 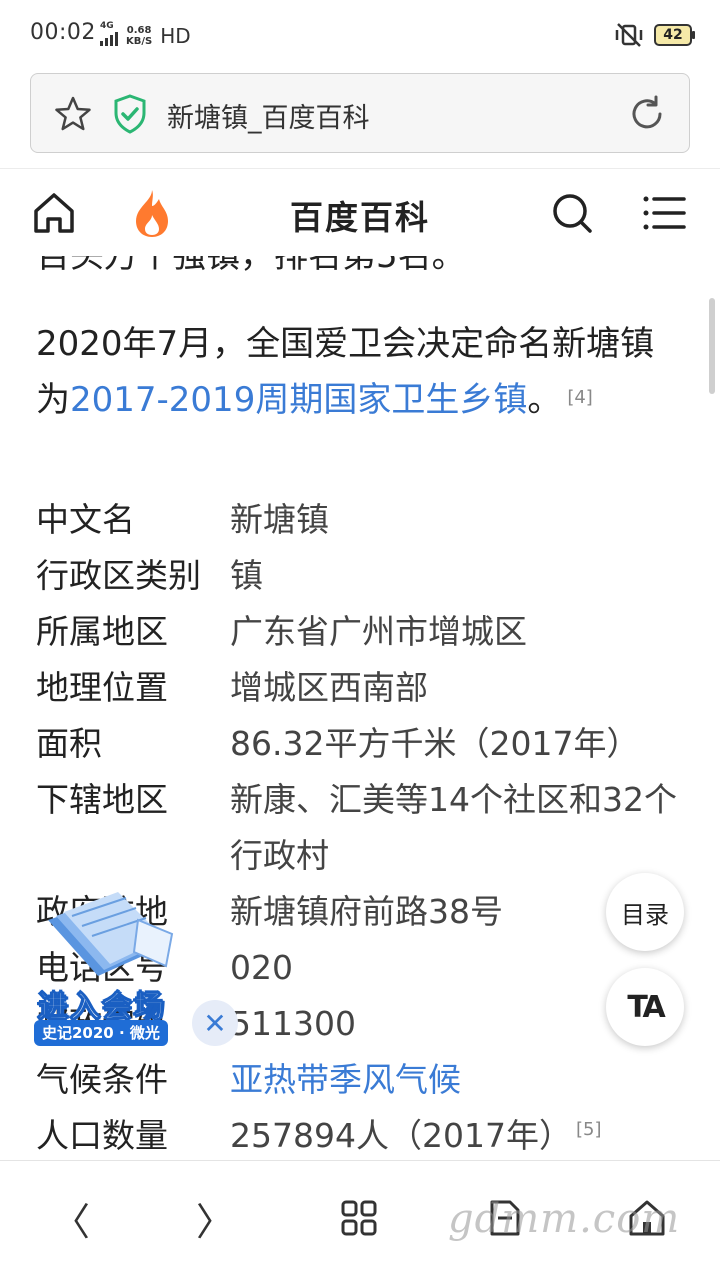 What do you see at coordinates (647, 114) in the screenshot?
I see `reload-icon` at bounding box center [647, 114].